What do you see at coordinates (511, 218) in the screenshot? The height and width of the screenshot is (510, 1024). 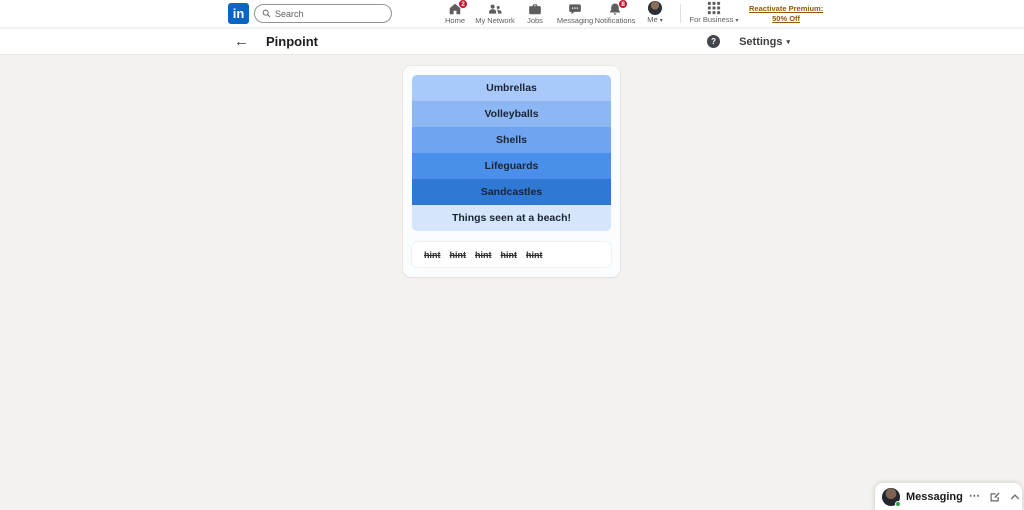 I see `category-answer-bar: Things seen at a beach!` at bounding box center [511, 218].